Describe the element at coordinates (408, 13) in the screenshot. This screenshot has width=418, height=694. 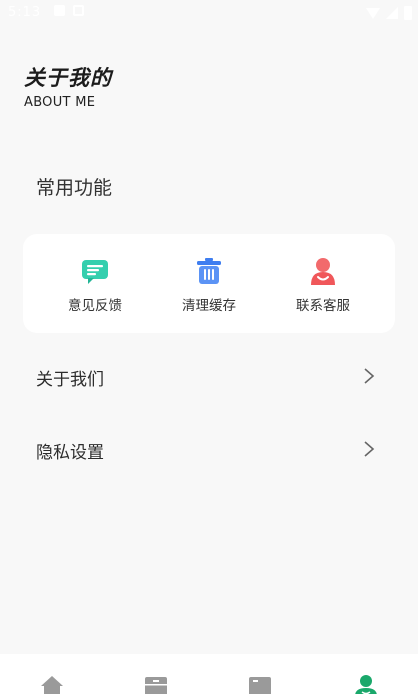
I see `battery-icon` at that location.